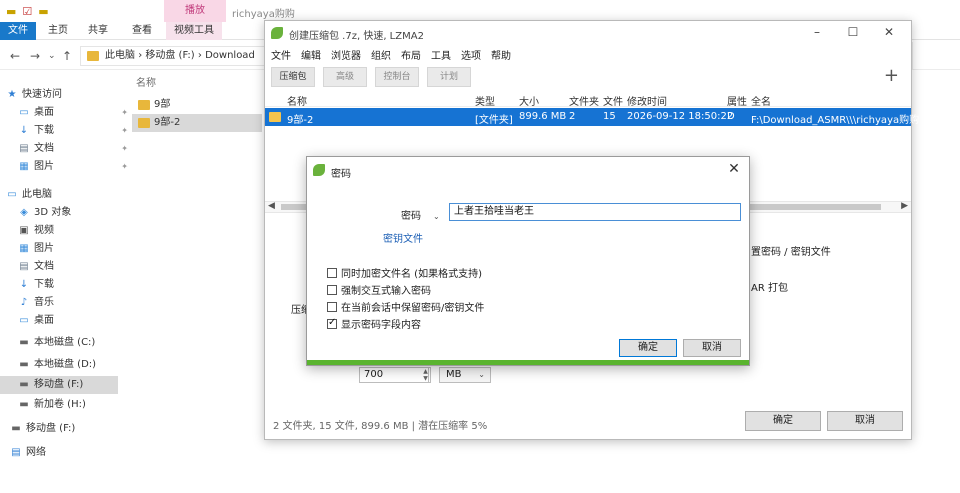 The width and height of the screenshot is (960, 493). I want to click on column-header-attributes: 属性, so click(737, 100).